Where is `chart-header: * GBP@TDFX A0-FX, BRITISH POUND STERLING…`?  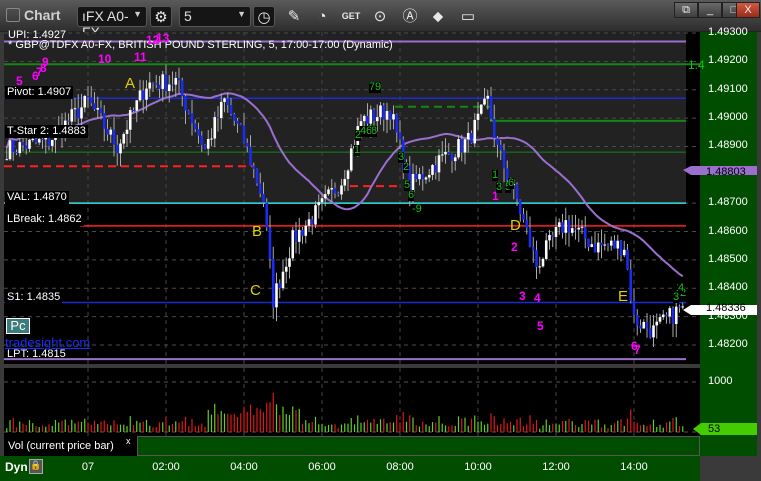 chart-header: * GBP@TDFX A0-FX, BRITISH POUND STERLING… is located at coordinates (200, 45).